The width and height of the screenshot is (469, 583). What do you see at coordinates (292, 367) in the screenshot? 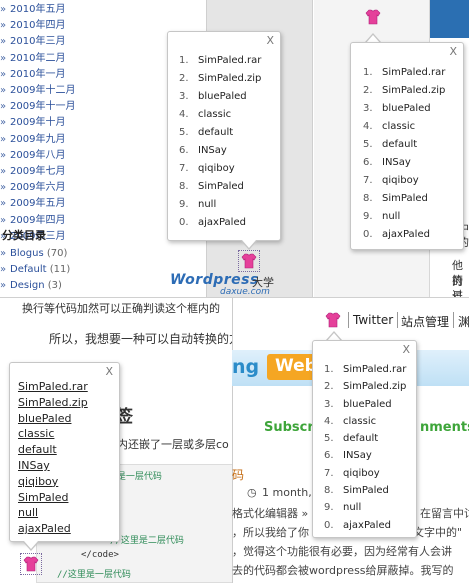
I see `web-button: Web` at bounding box center [292, 367].